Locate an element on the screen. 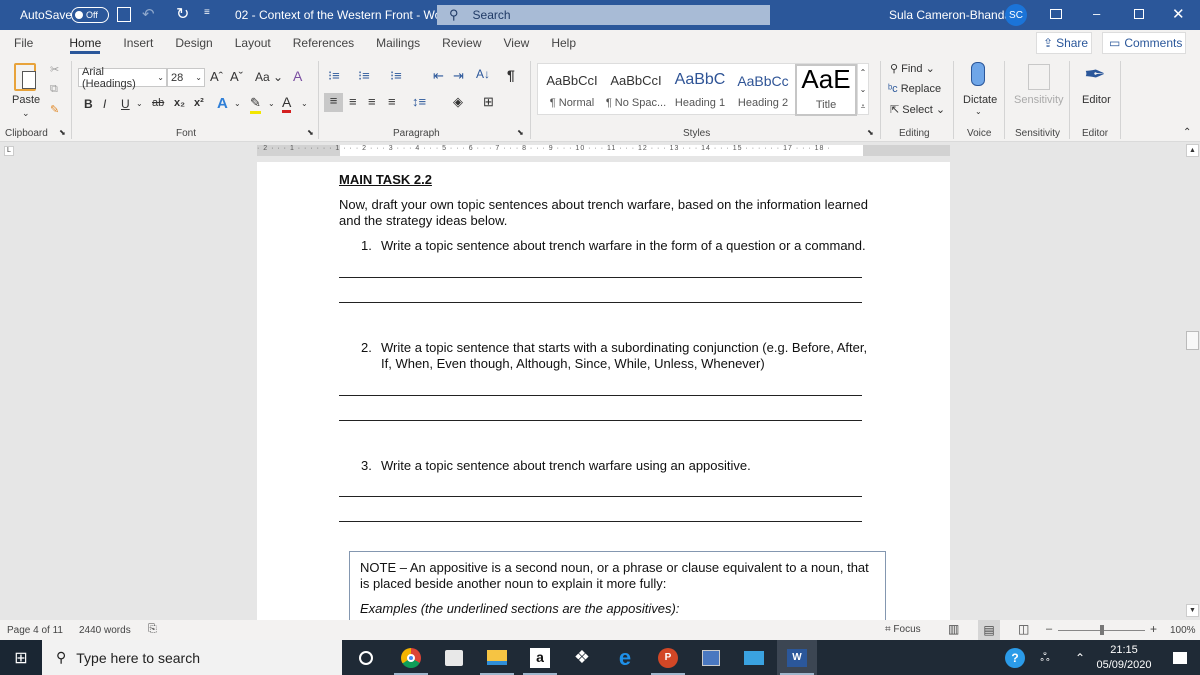 This screenshot has height=675, width=1200. subscript-button: x₂ is located at coordinates (179, 103).